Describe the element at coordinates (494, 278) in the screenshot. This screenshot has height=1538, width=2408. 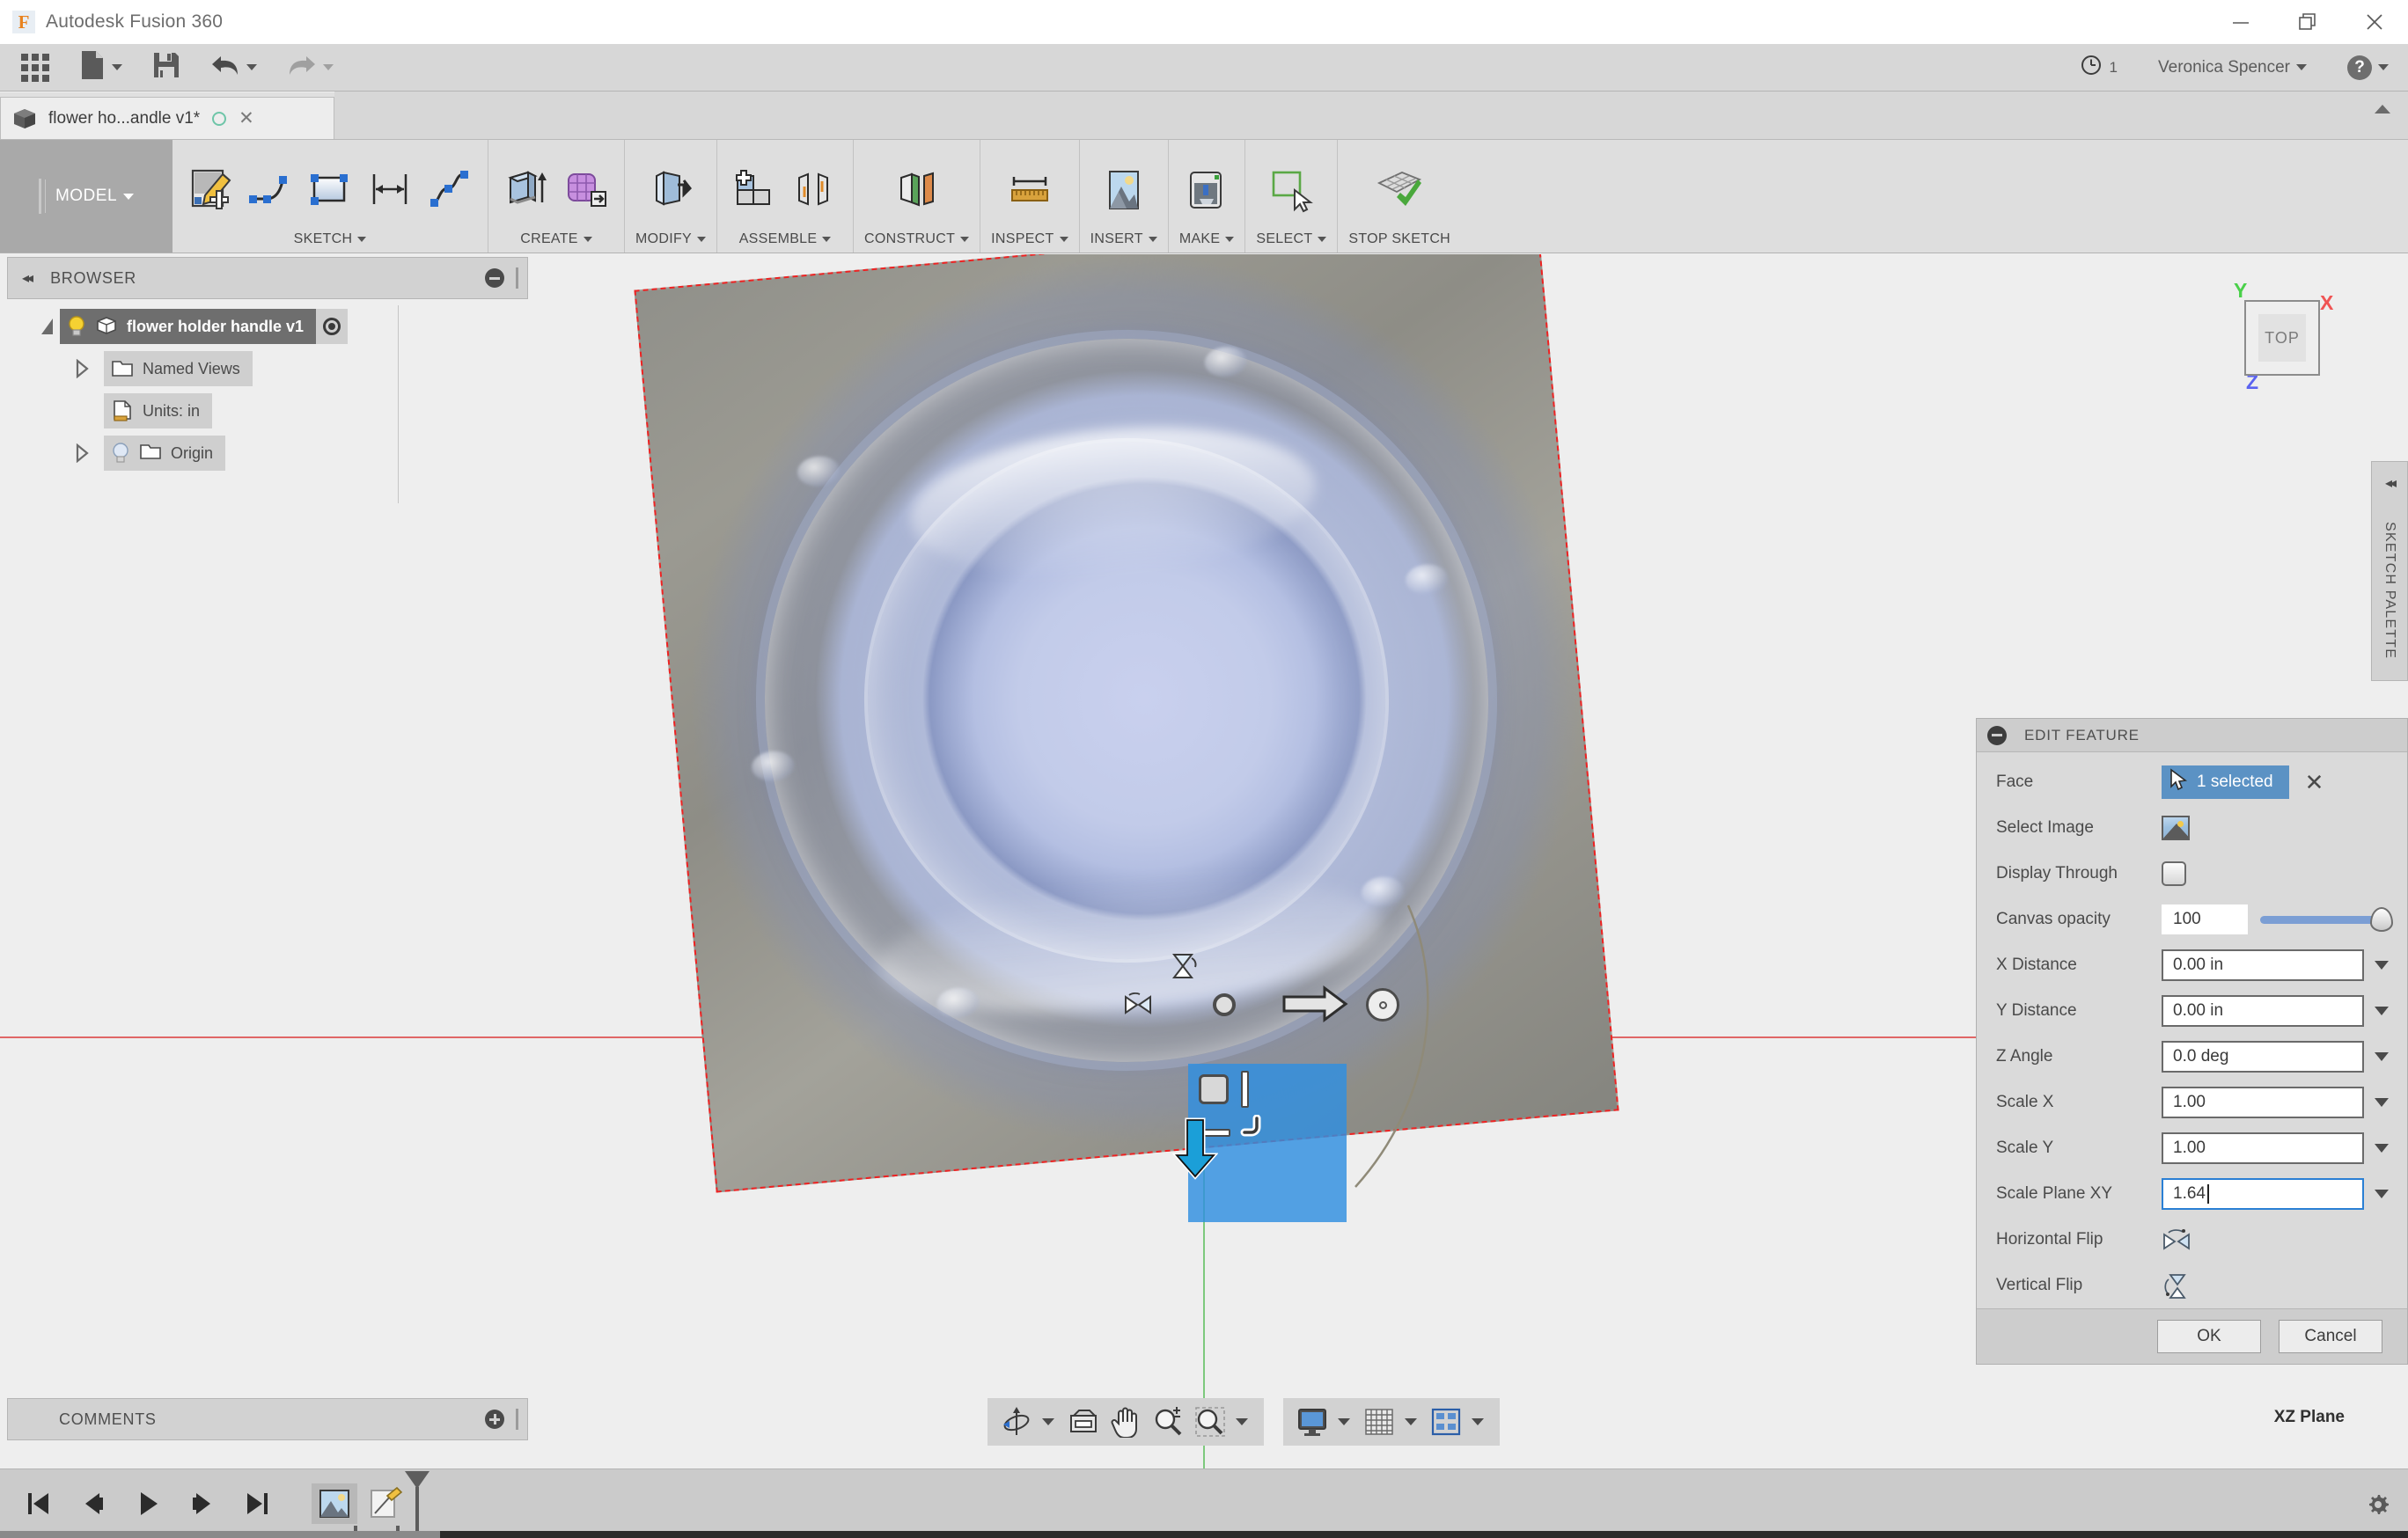
I see `minimize-browser-icon` at that location.